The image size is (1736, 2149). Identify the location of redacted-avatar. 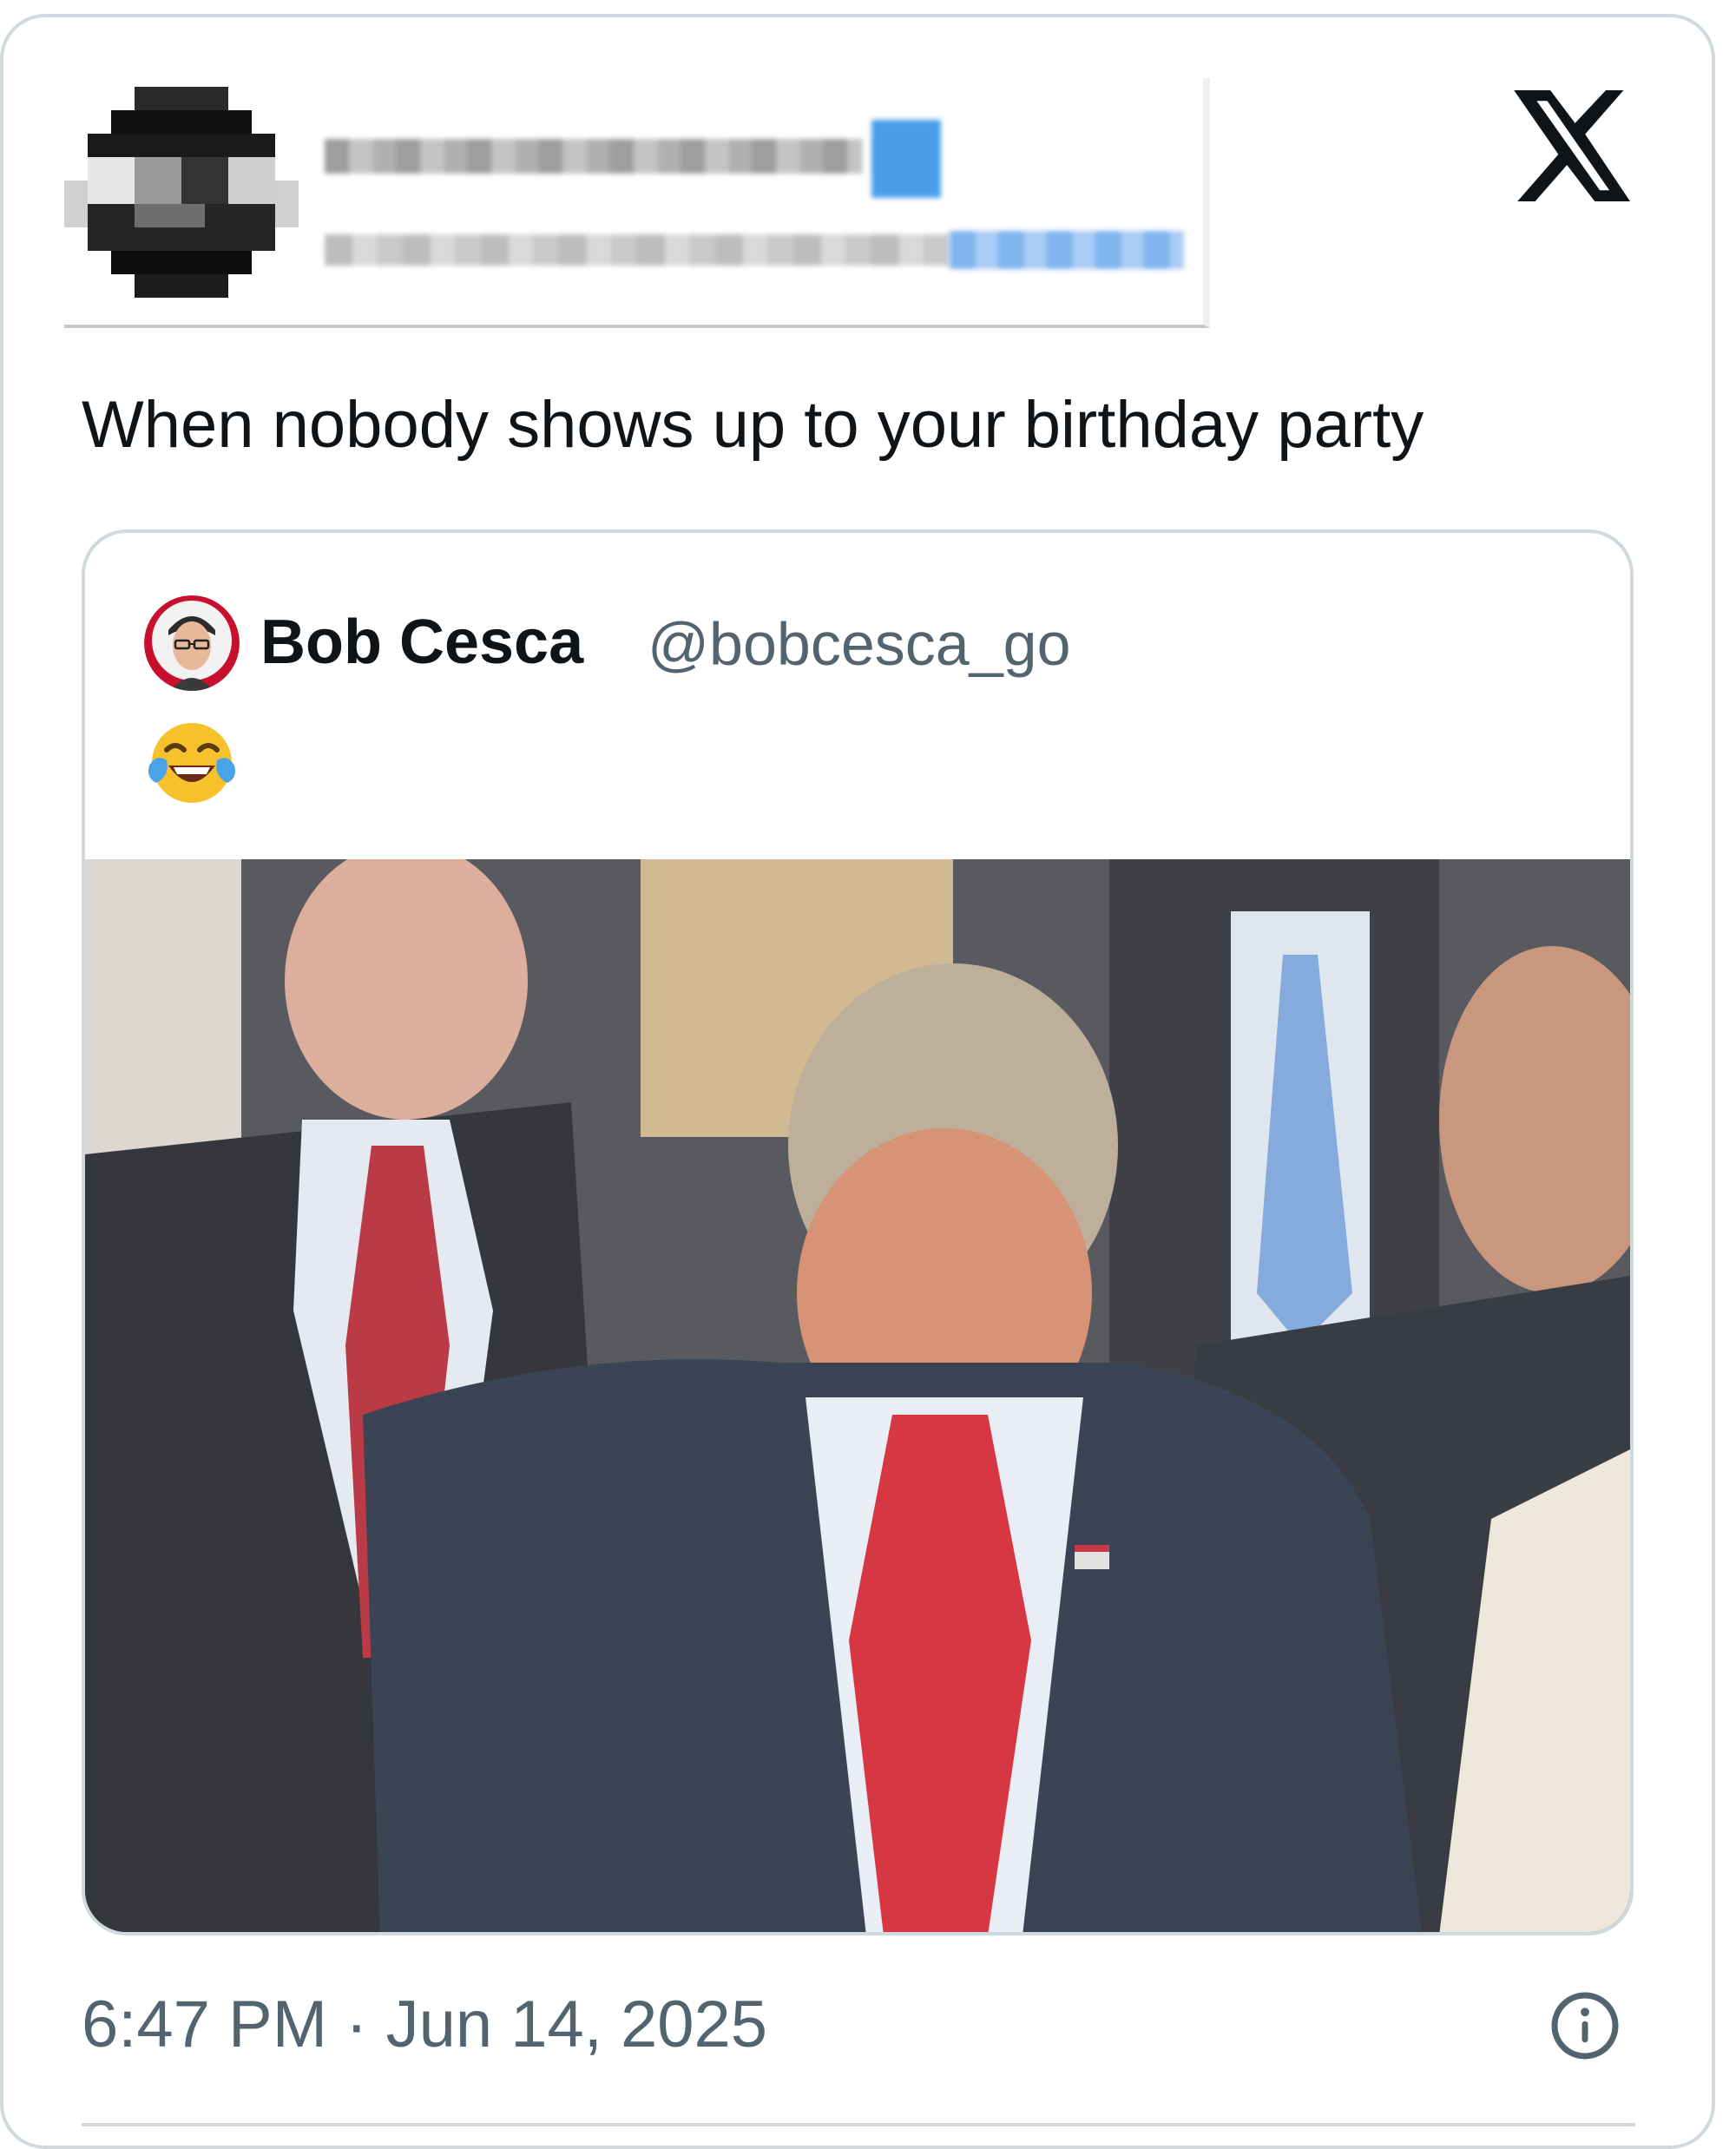
(181, 192).